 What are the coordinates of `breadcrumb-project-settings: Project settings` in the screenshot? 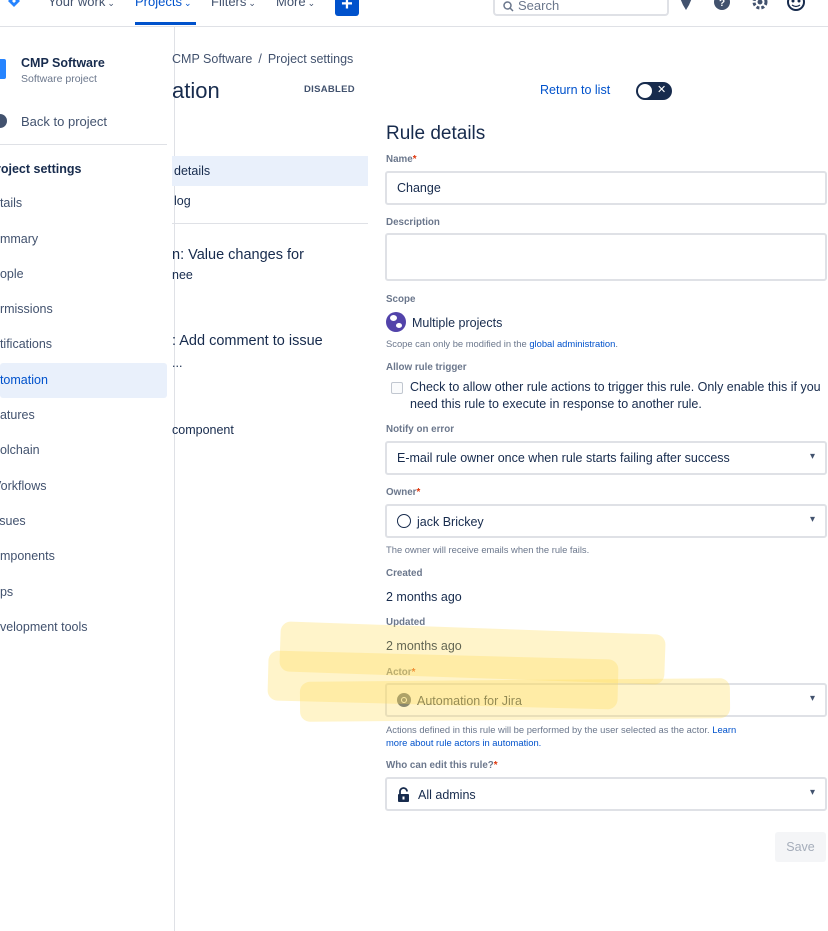 It's located at (310, 59).